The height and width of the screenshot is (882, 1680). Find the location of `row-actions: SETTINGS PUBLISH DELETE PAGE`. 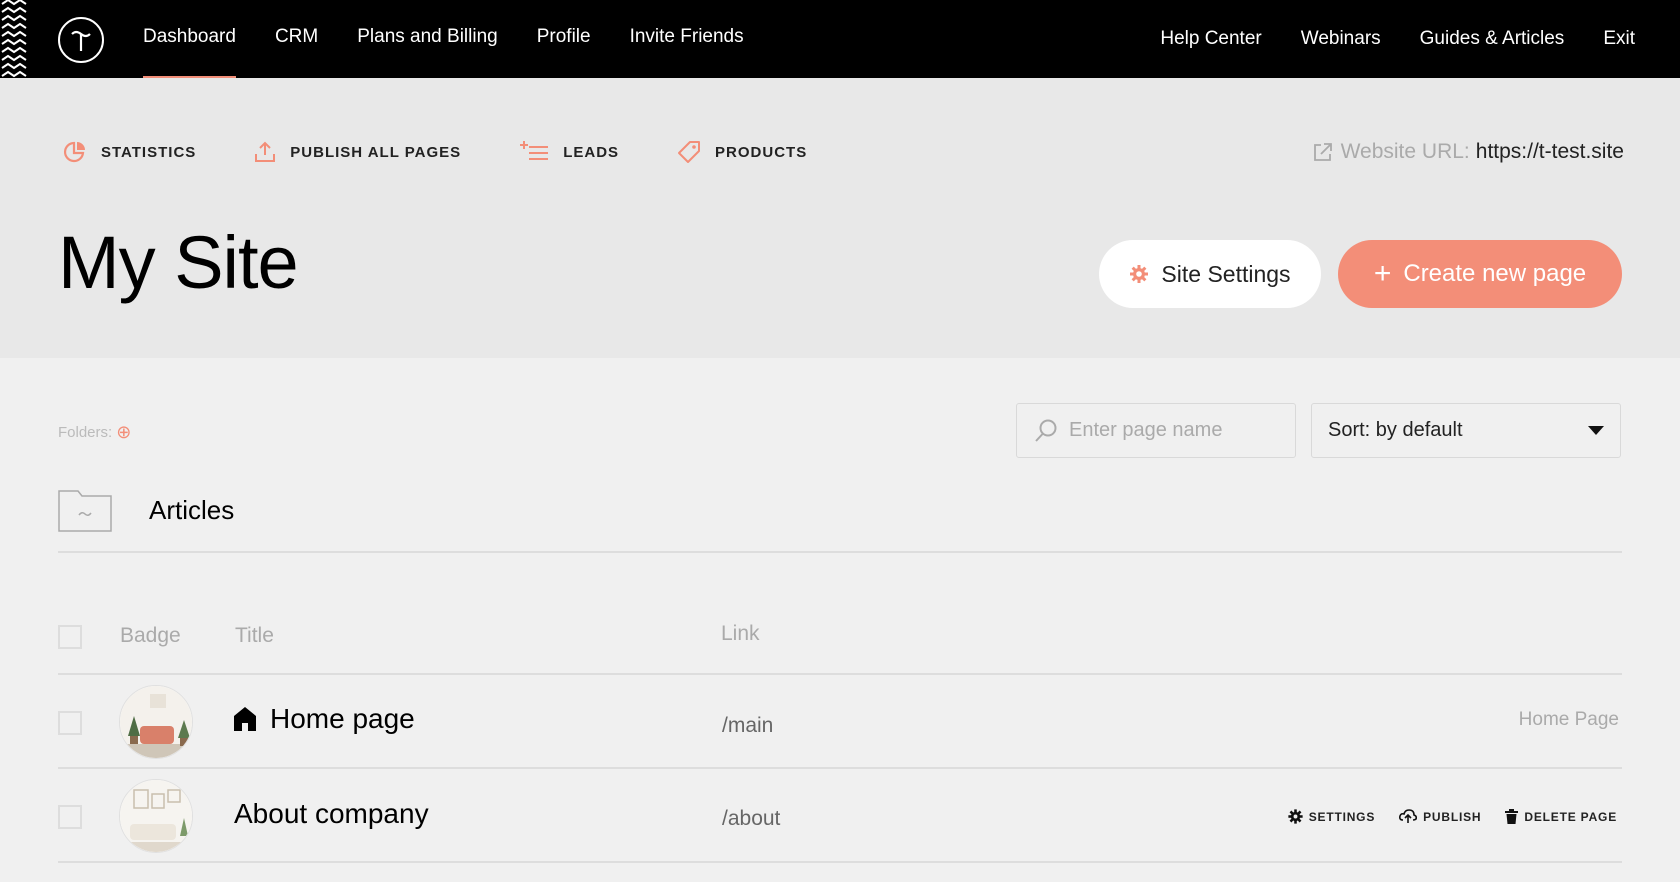

row-actions: SETTINGS PUBLISH DELETE PAGE is located at coordinates (1452, 816).